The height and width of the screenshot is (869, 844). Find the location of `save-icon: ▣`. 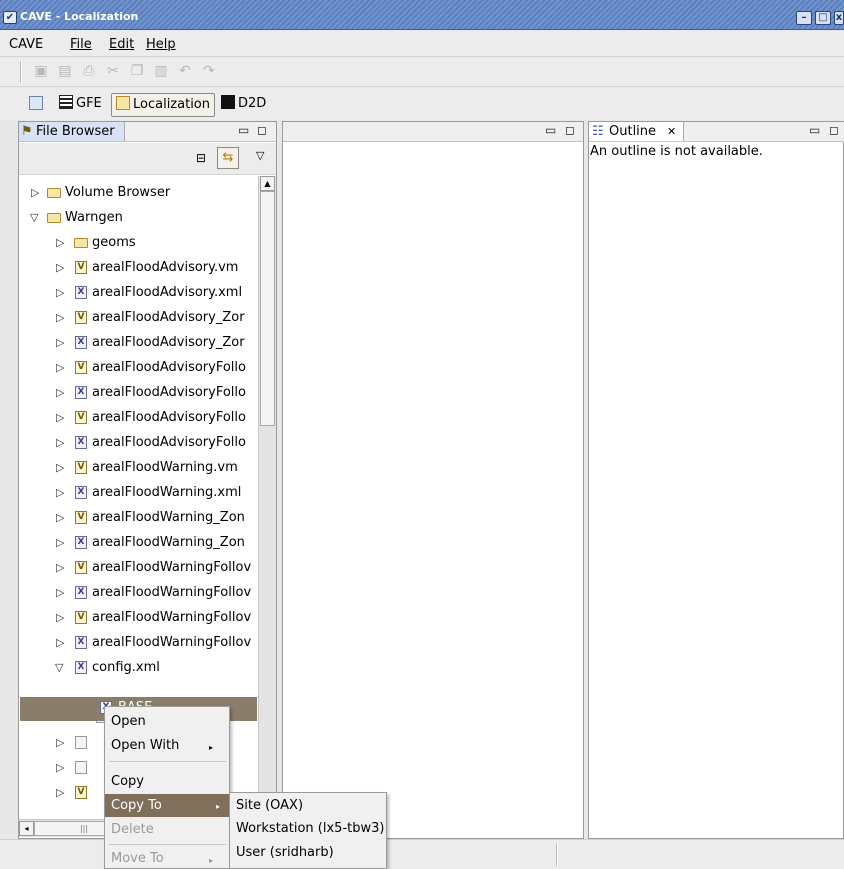

save-icon: ▣ is located at coordinates (41, 71).